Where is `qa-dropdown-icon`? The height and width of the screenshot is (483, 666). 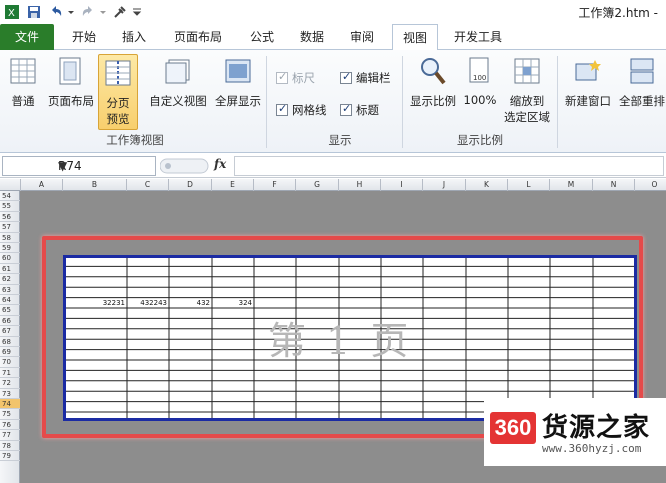
qa-dropdown-icon is located at coordinates (137, 12).